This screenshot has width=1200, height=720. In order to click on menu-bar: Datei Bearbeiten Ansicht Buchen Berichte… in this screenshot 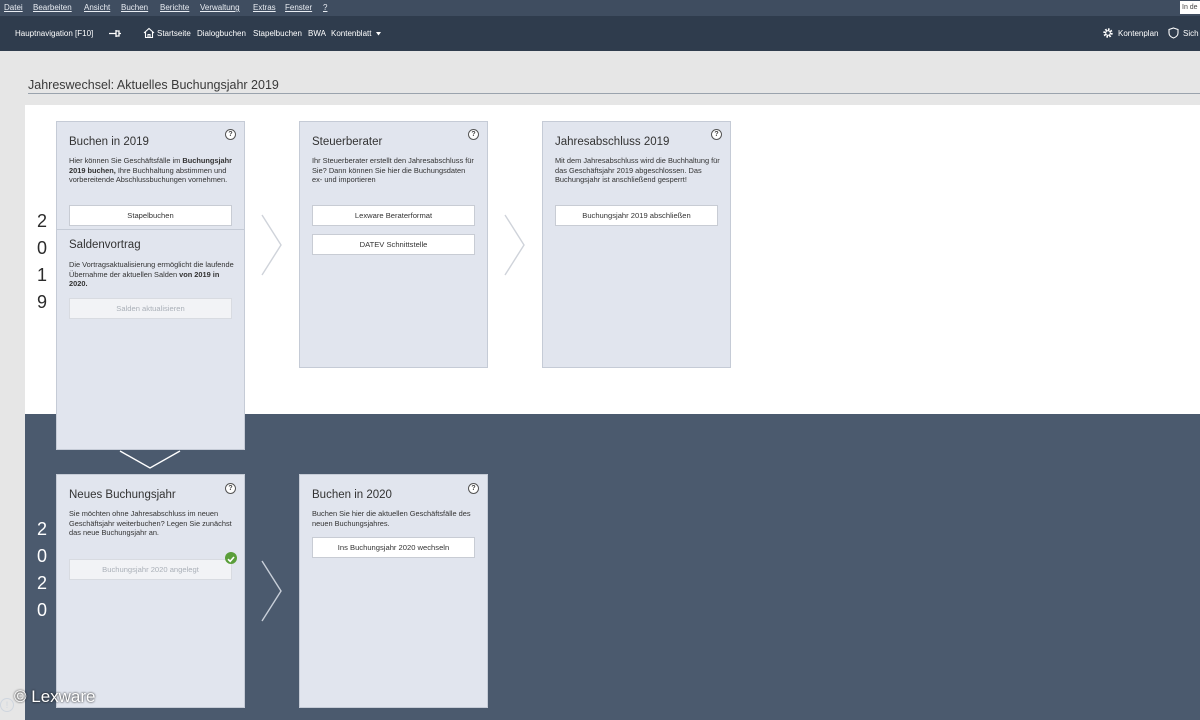, I will do `click(600, 8)`.